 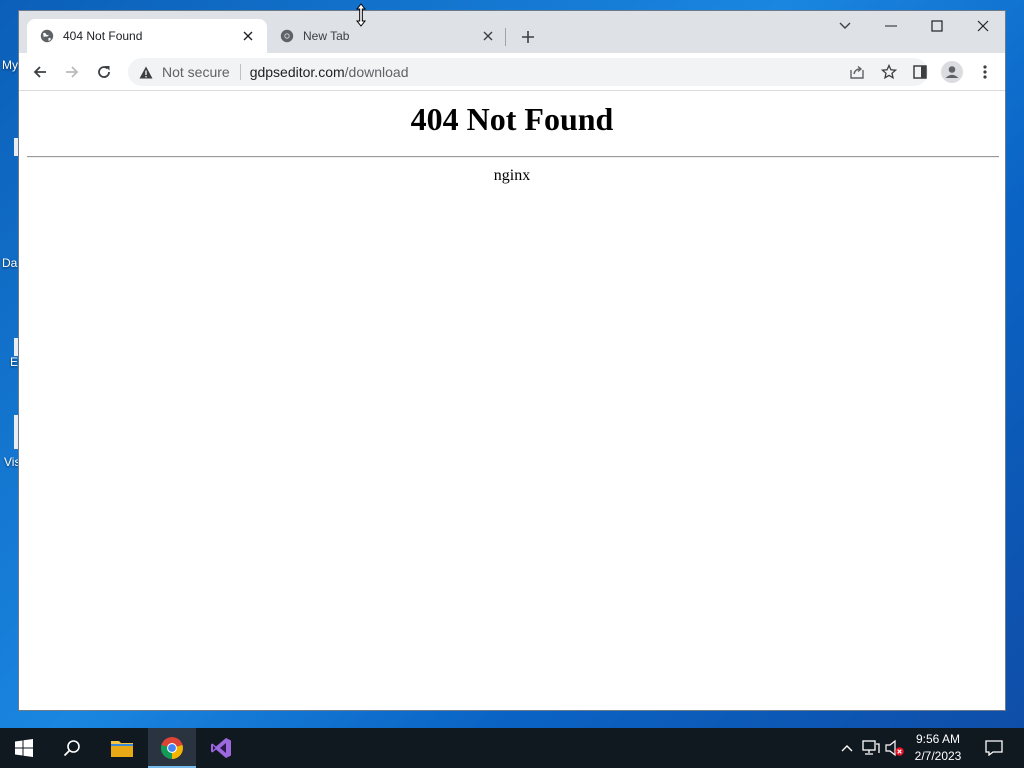 What do you see at coordinates (9, 263) in the screenshot?
I see `desktop-icon-label: Da` at bounding box center [9, 263].